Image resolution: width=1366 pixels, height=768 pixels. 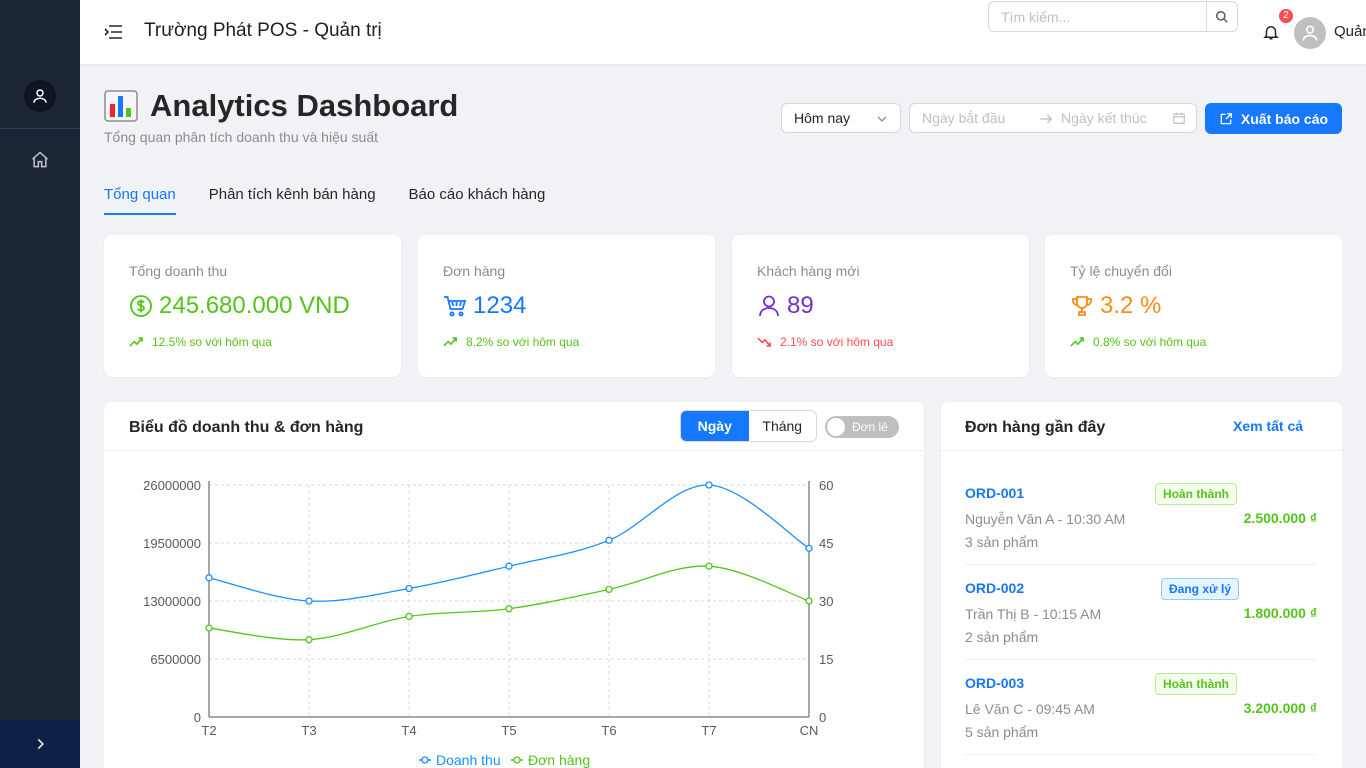 I want to click on trend-down-icon, so click(x=764, y=342).